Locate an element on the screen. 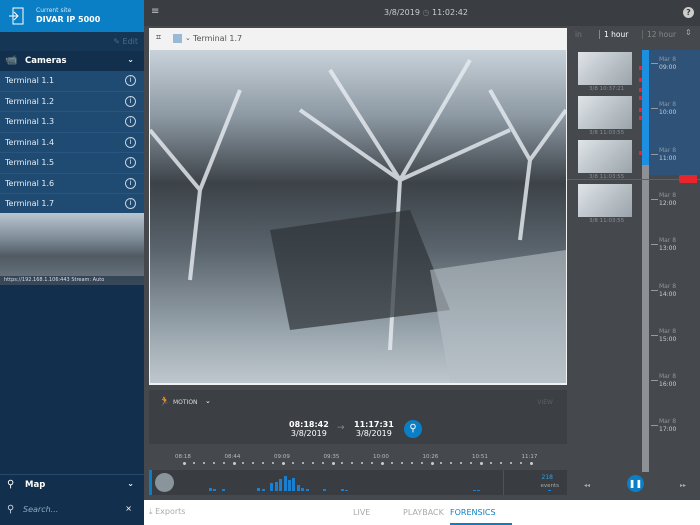 Image resolution: width=700 pixels, height=525 pixels. snapshot-timestamp: 3/8 10:37:21 is located at coordinates (607, 89).